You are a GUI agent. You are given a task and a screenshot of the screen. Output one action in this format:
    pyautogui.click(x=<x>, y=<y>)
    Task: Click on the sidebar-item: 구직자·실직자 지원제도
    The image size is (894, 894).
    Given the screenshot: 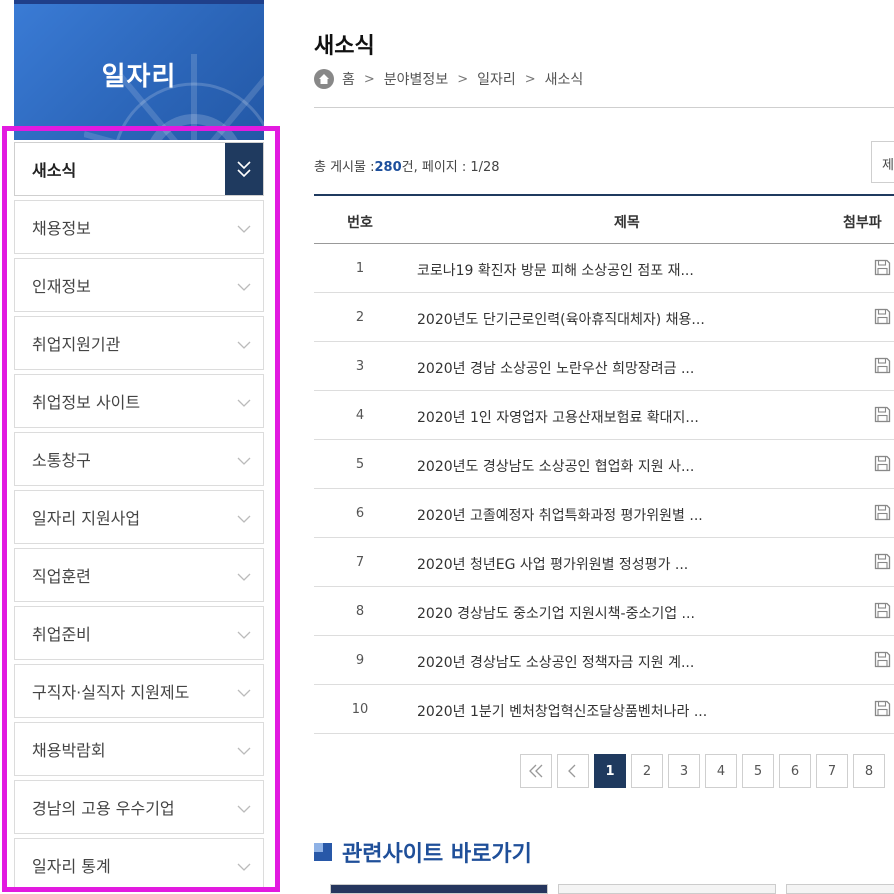 What is the action you would take?
    pyautogui.click(x=139, y=691)
    